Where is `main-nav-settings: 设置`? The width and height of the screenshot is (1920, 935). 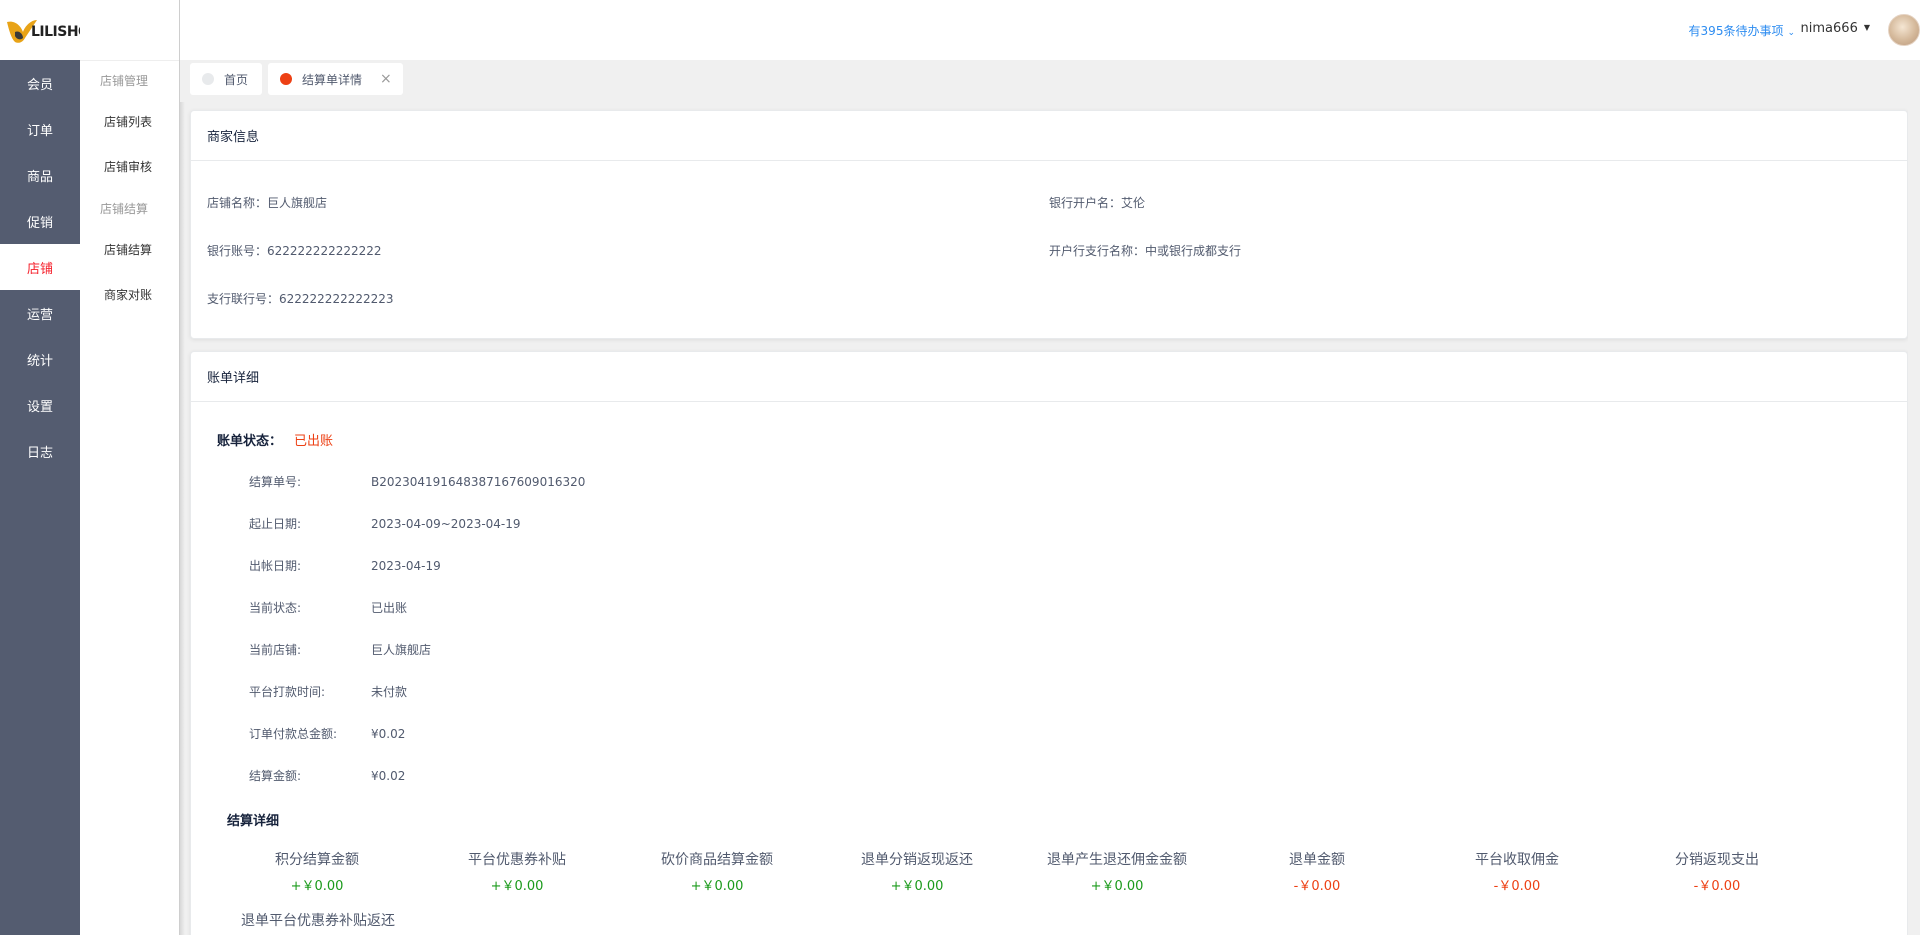
main-nav-settings: 设置 is located at coordinates (40, 405).